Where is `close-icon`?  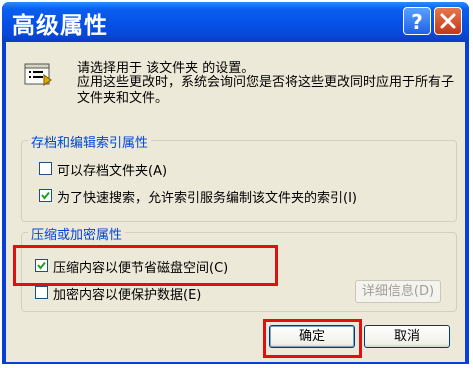
close-icon is located at coordinates (448, 21).